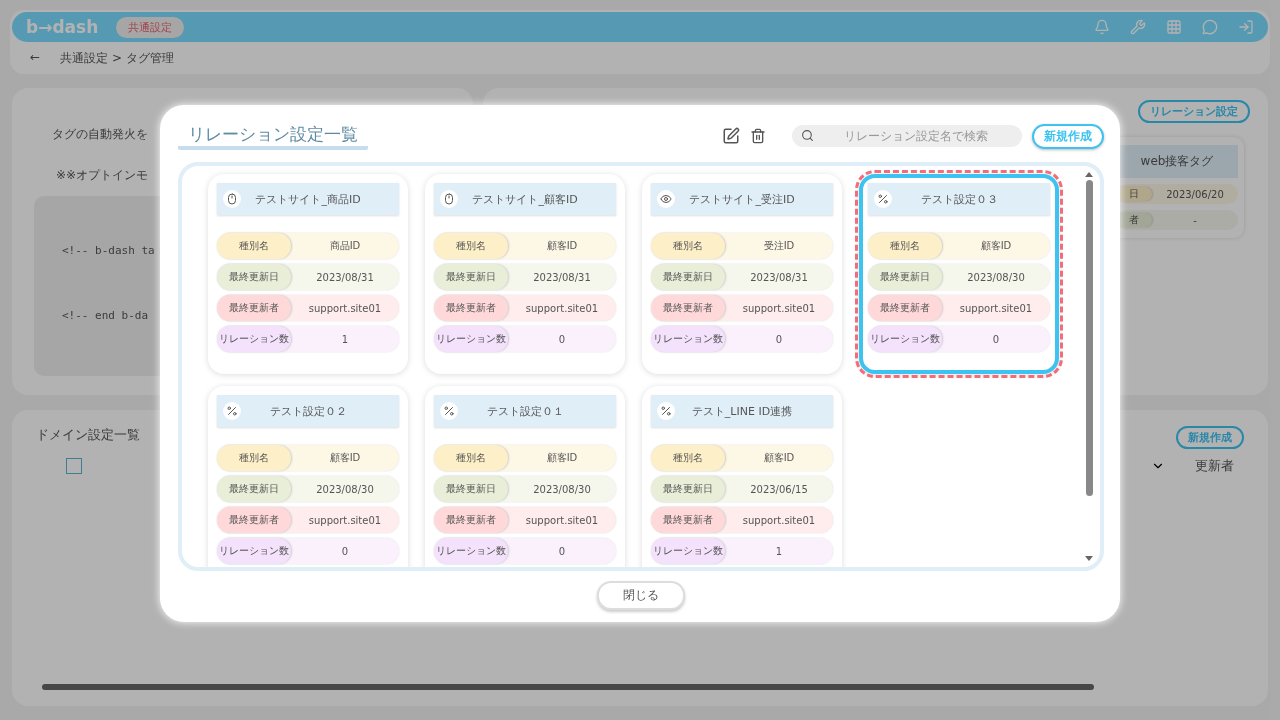 The width and height of the screenshot is (1280, 720). I want to click on checkbox, so click(74, 466).